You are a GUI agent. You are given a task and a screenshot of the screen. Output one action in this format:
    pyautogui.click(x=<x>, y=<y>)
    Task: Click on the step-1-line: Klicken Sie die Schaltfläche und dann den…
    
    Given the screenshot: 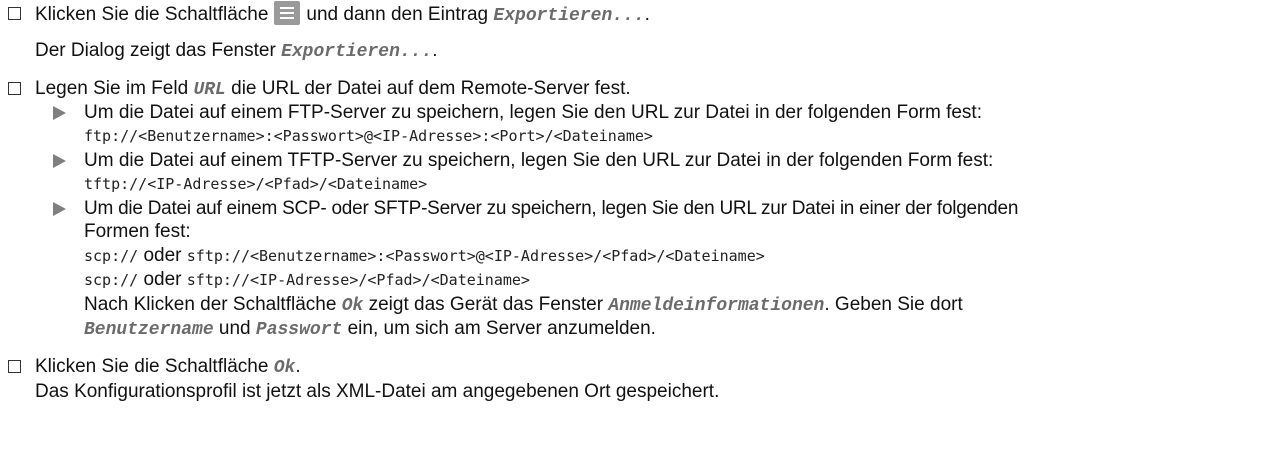 What is the action you would take?
    pyautogui.click(x=342, y=14)
    